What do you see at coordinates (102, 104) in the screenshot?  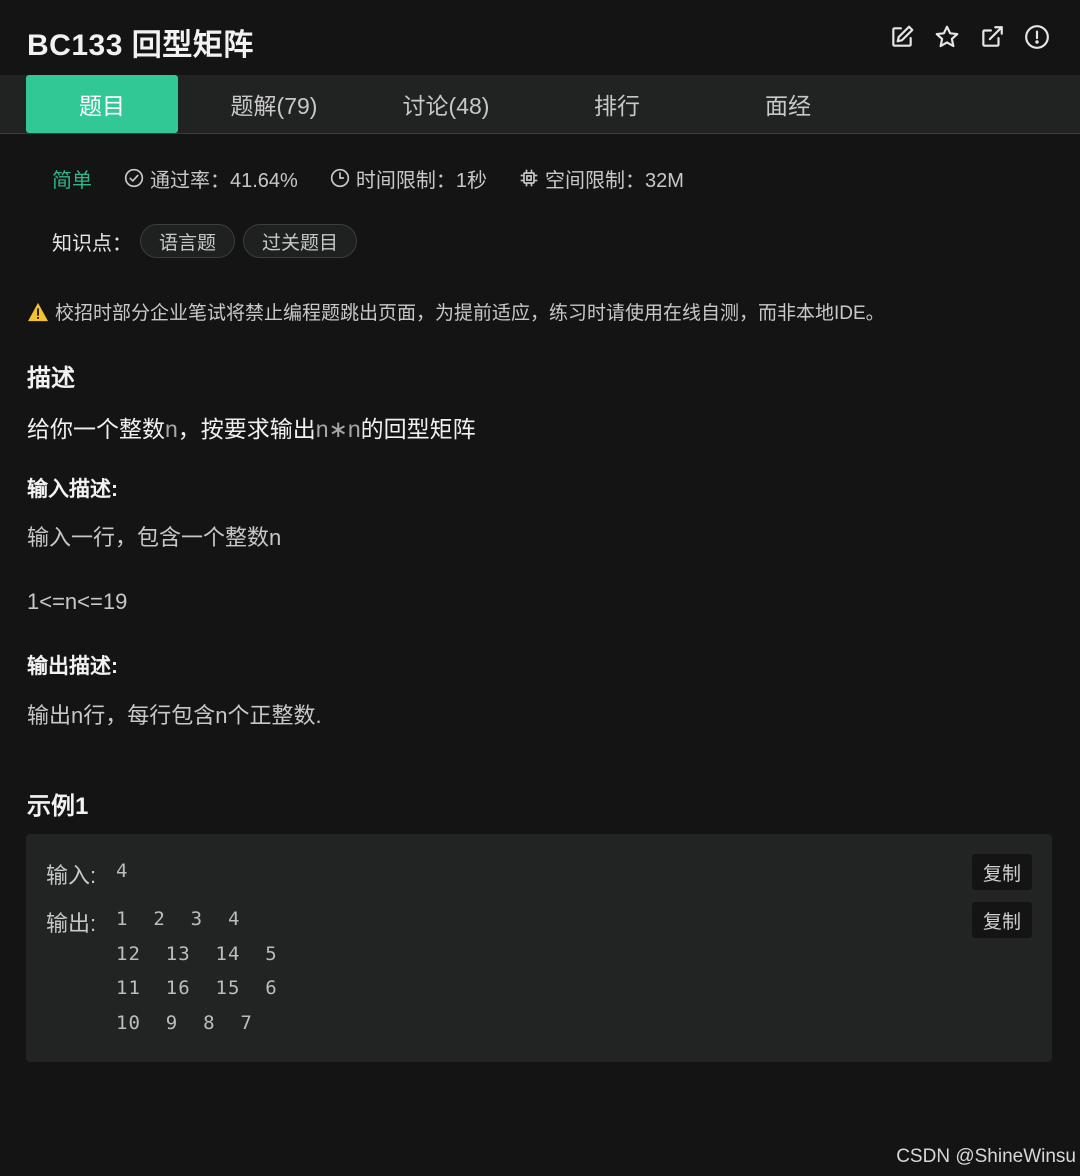 I see `tab-problem: 题目` at bounding box center [102, 104].